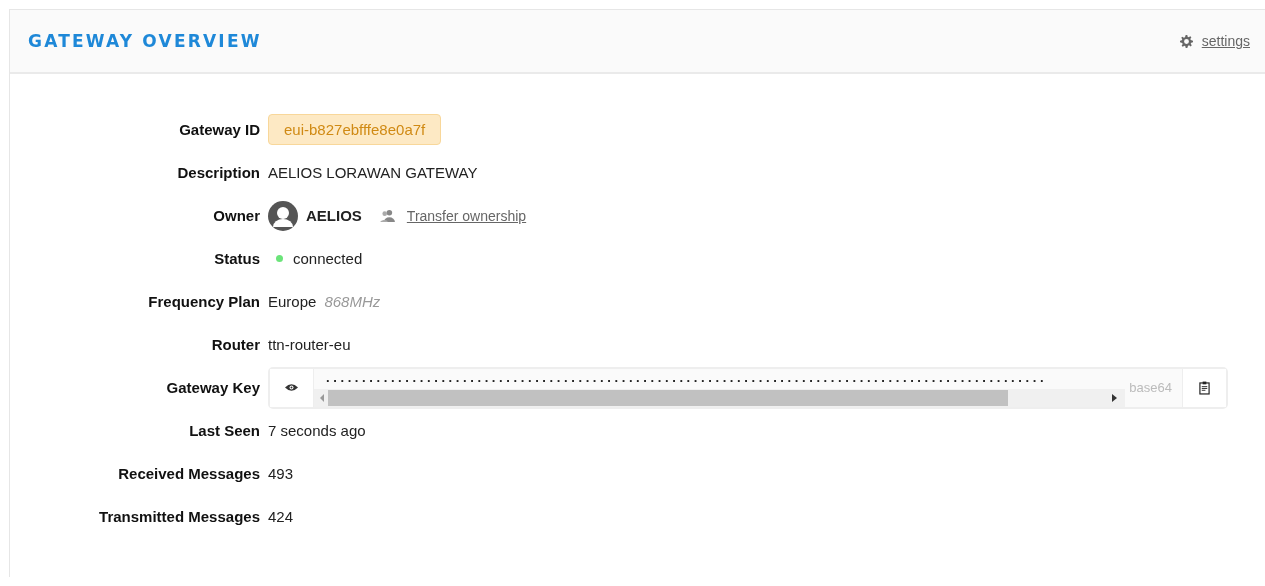  Describe the element at coordinates (387, 215) in the screenshot. I see `users-icon` at that location.